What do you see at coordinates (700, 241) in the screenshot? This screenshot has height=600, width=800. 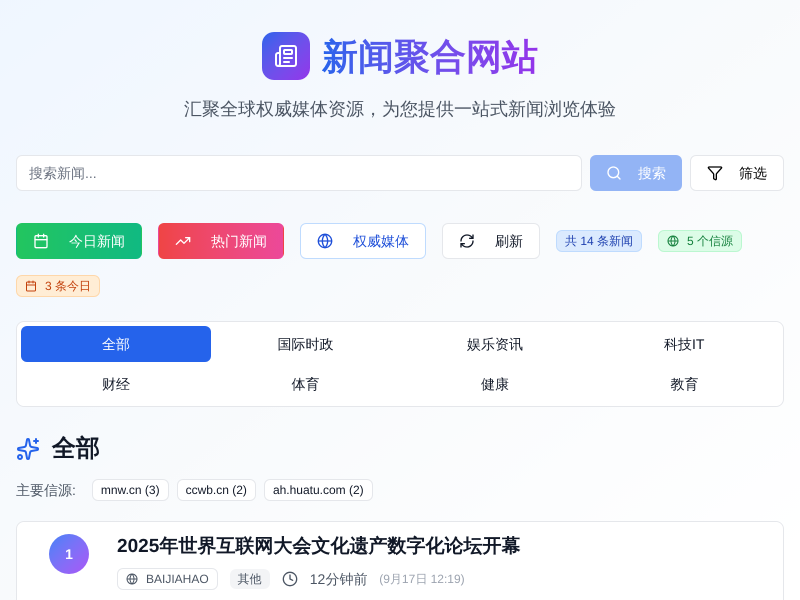 I see `stat-badge: 5 个信源` at bounding box center [700, 241].